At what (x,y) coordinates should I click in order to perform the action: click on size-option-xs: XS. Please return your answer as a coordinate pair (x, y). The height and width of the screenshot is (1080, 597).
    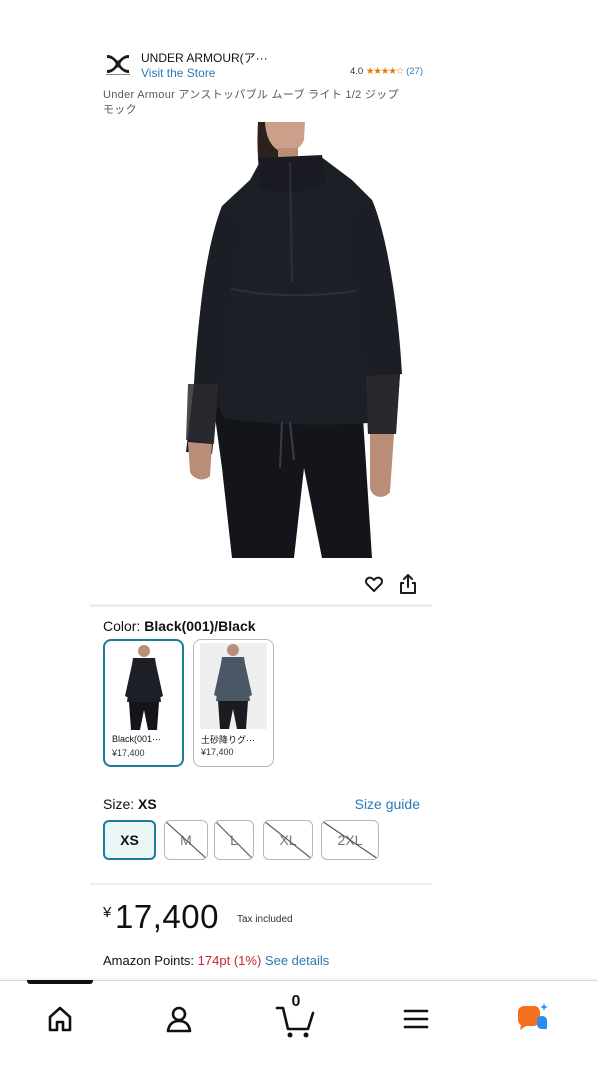
    Looking at the image, I should click on (129, 840).